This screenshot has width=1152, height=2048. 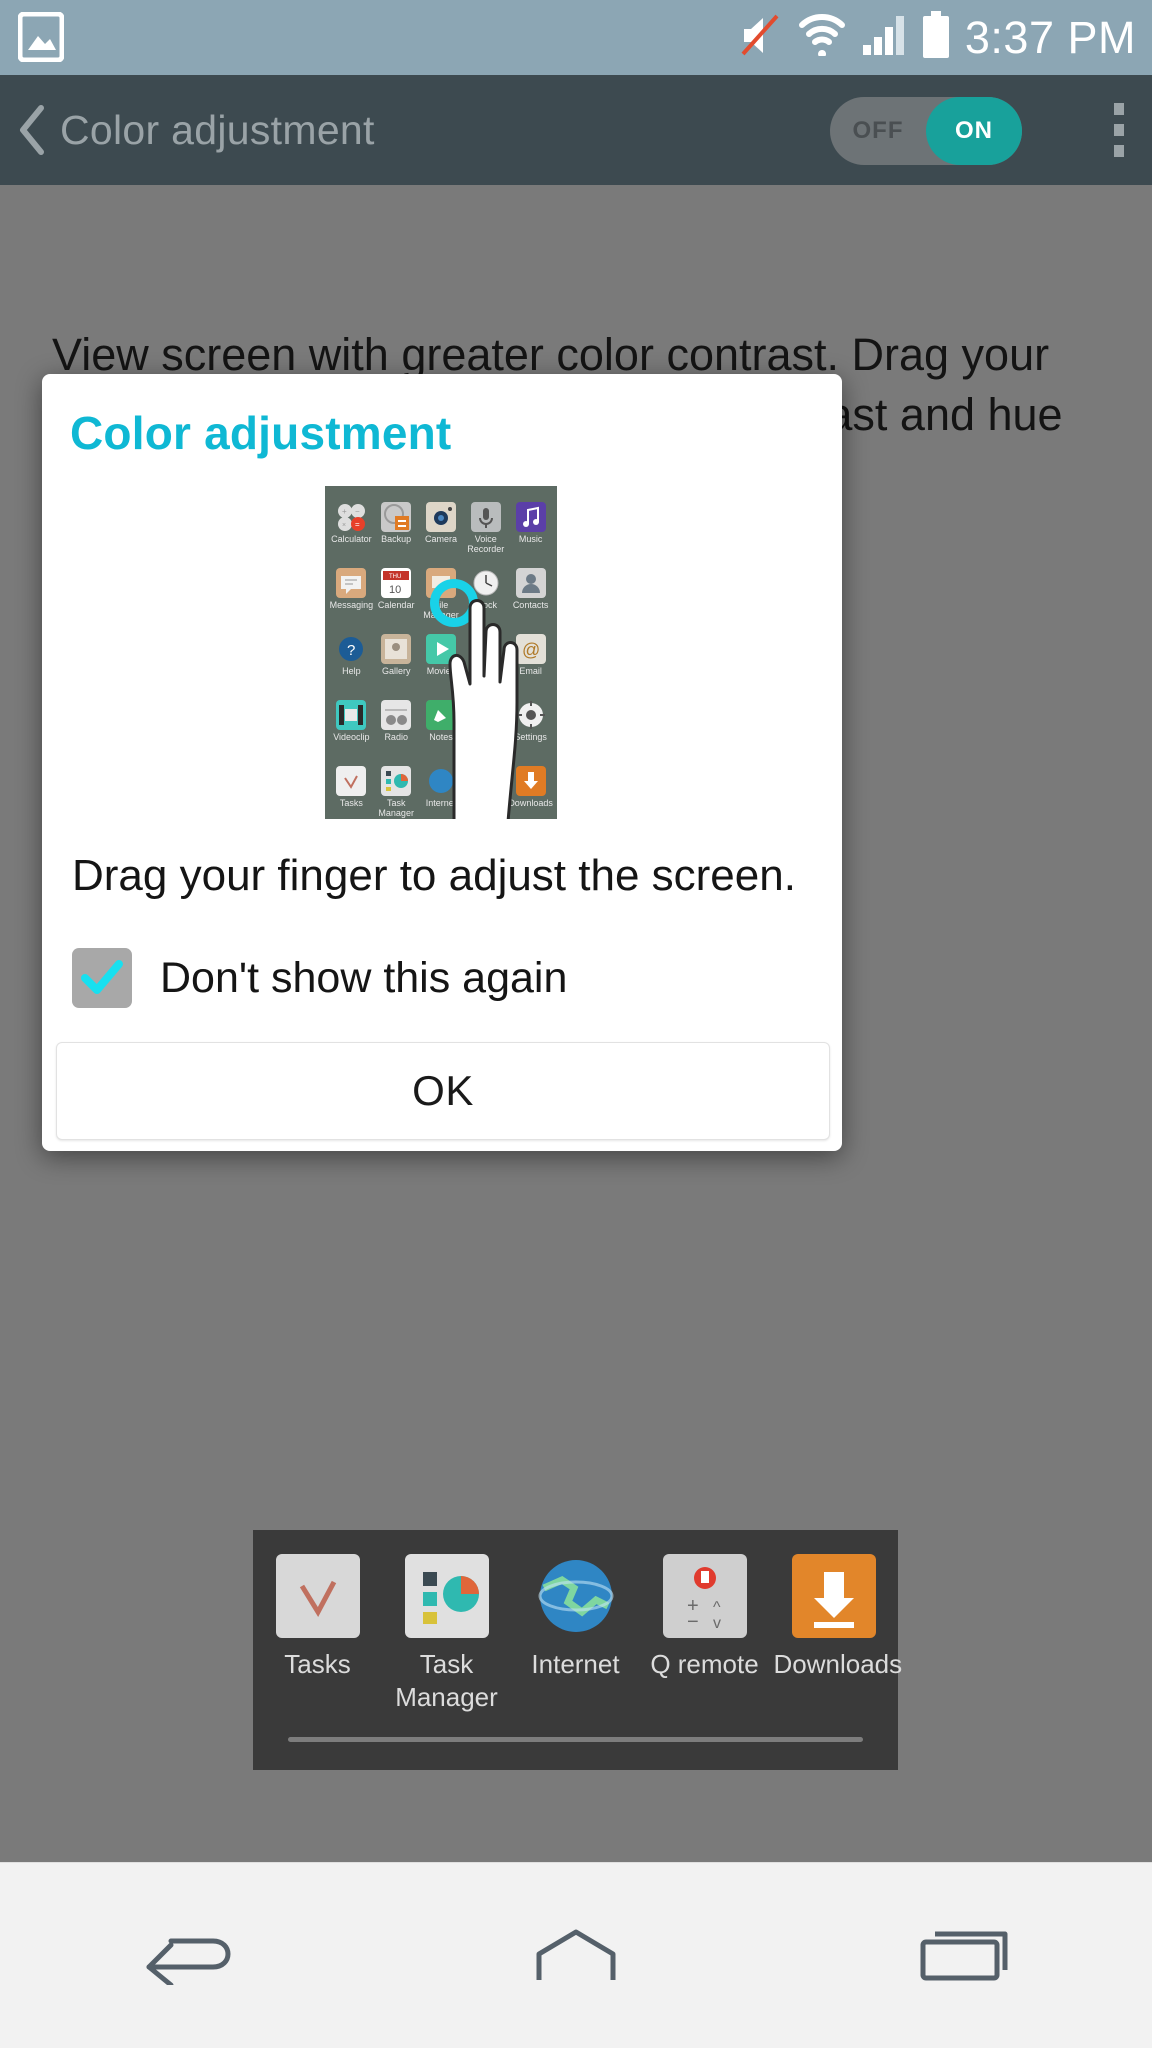 What do you see at coordinates (485, 737) in the screenshot?
I see `app-label: Smart` at bounding box center [485, 737].